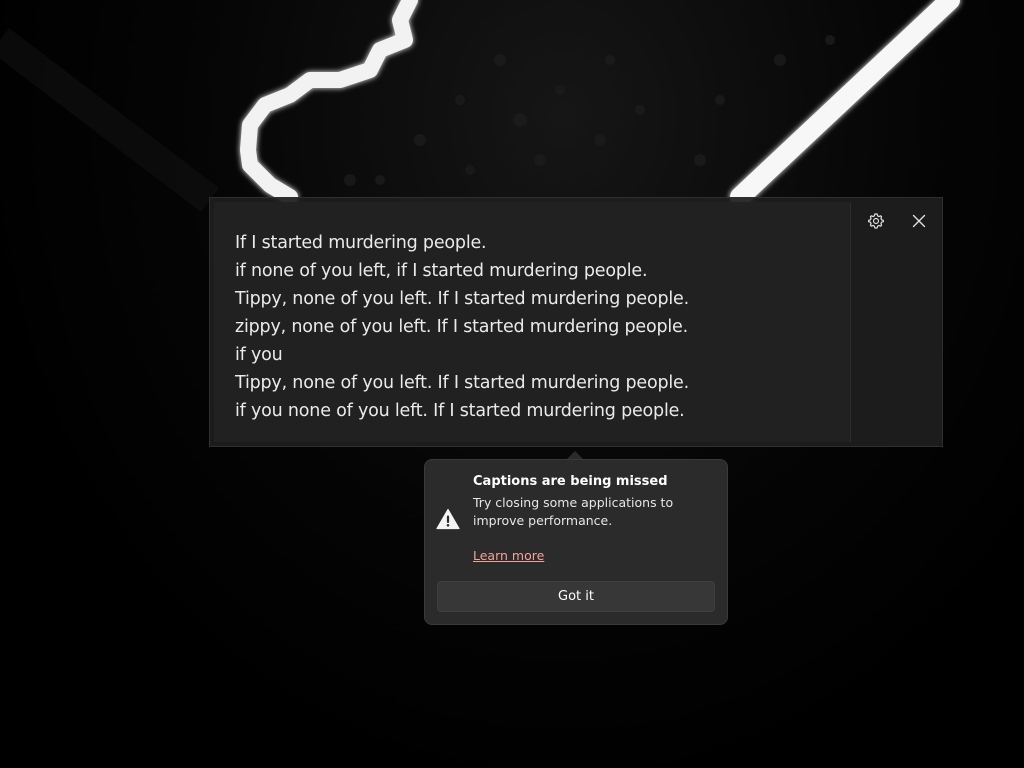 The width and height of the screenshot is (1024, 768). What do you see at coordinates (448, 519) in the screenshot?
I see `warning-icon` at bounding box center [448, 519].